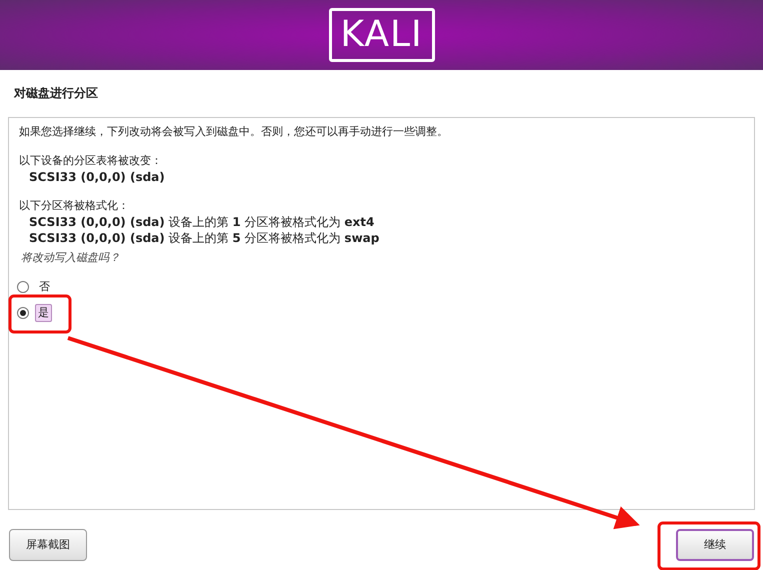 Image resolution: width=763 pixels, height=570 pixels. I want to click on intro-text: 如果您选择继续，下列改动将会被写入到磁盘中。否则，您还可以再手动进行一些调整。, so click(234, 132).